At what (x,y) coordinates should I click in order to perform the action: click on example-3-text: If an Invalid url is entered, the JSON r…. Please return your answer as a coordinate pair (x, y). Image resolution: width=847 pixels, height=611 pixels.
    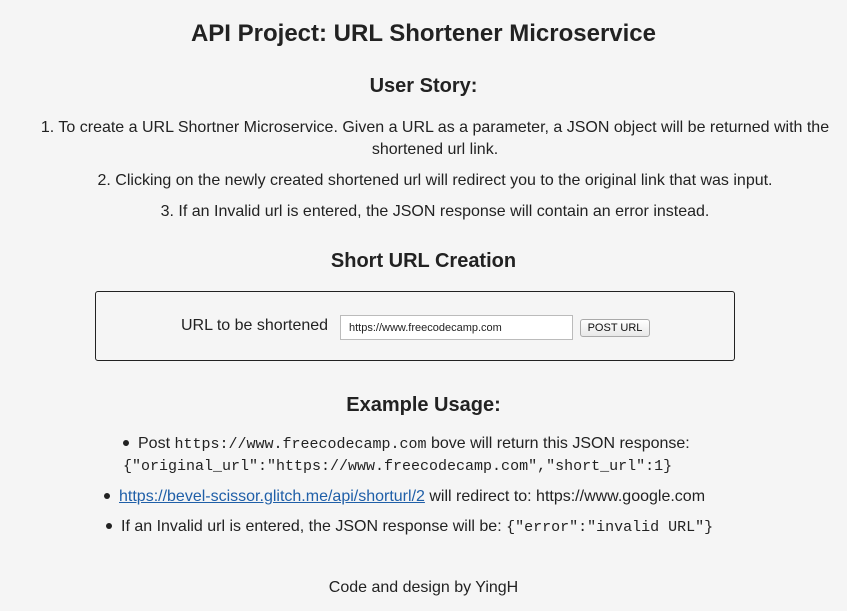
    Looking at the image, I should click on (311, 526).